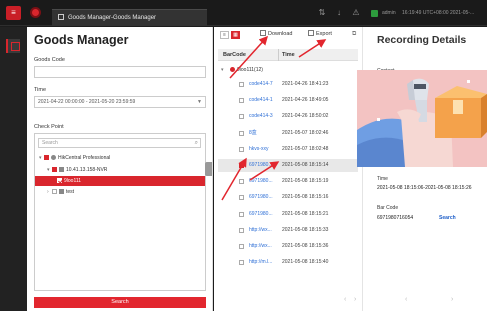 The height and width of the screenshot is (311, 487). Describe the element at coordinates (305, 116) in the screenshot. I see `time-cell: 2021-04-26 18:50:02` at that location.